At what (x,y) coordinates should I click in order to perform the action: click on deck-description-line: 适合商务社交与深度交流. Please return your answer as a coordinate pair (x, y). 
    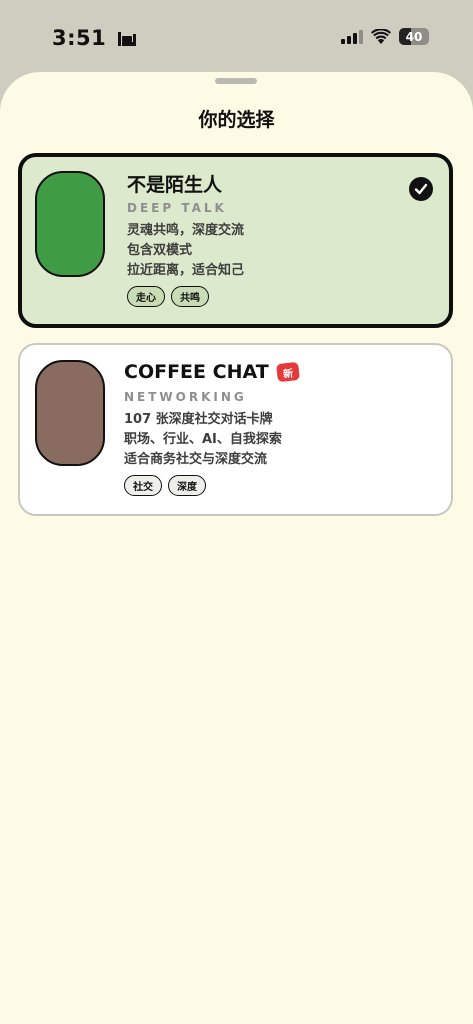
    Looking at the image, I should click on (196, 459).